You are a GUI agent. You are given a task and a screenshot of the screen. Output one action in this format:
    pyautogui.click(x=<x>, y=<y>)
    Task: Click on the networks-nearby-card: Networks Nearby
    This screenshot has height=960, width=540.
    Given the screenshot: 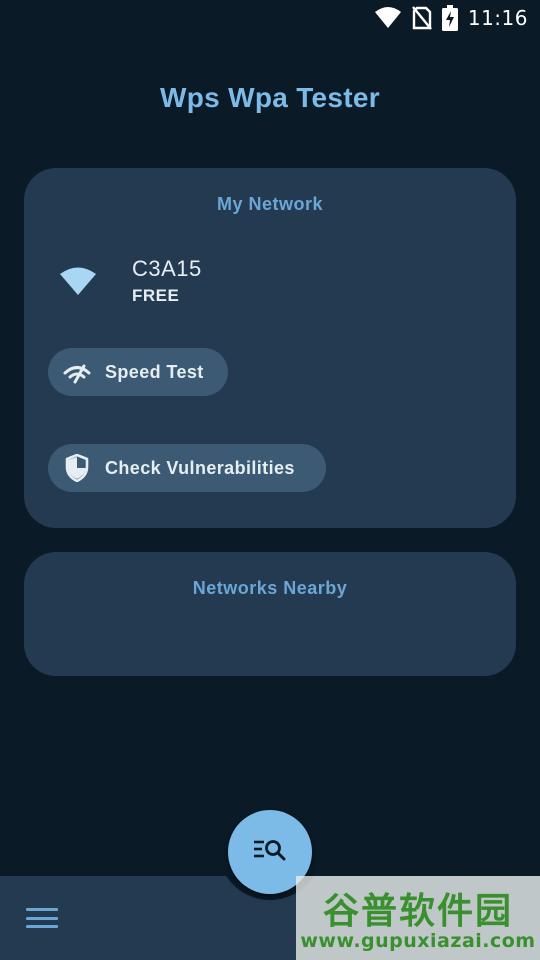 What is the action you would take?
    pyautogui.click(x=270, y=614)
    